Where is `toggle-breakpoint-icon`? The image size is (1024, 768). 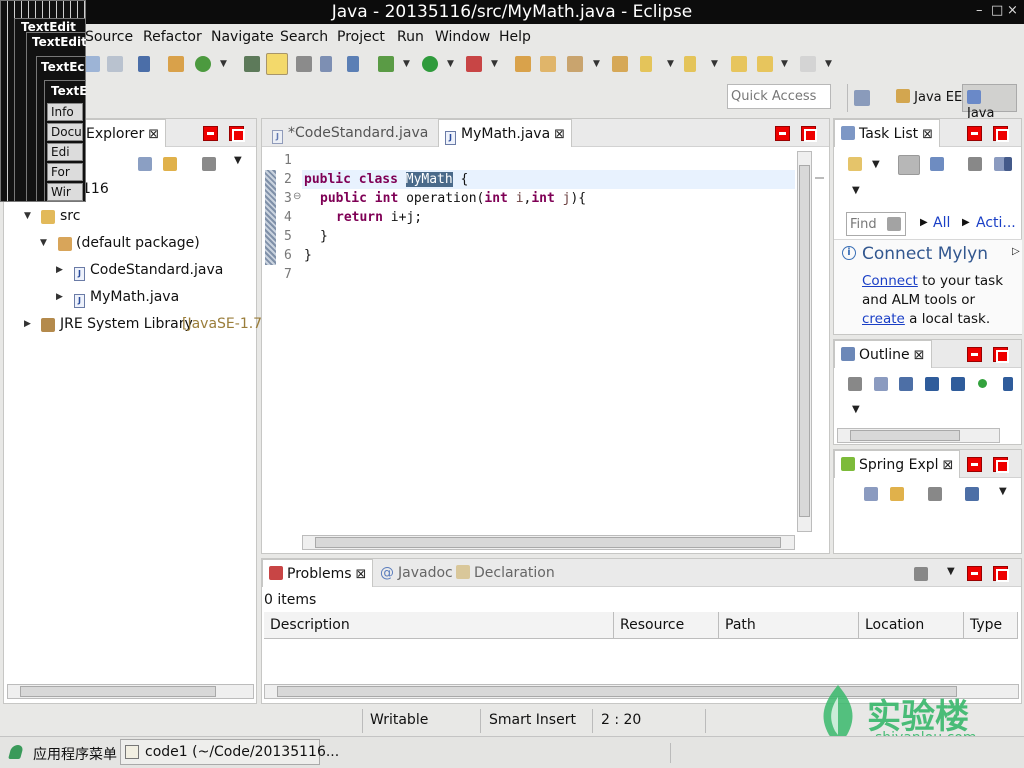
toggle-breakpoint-icon is located at coordinates (144, 64).